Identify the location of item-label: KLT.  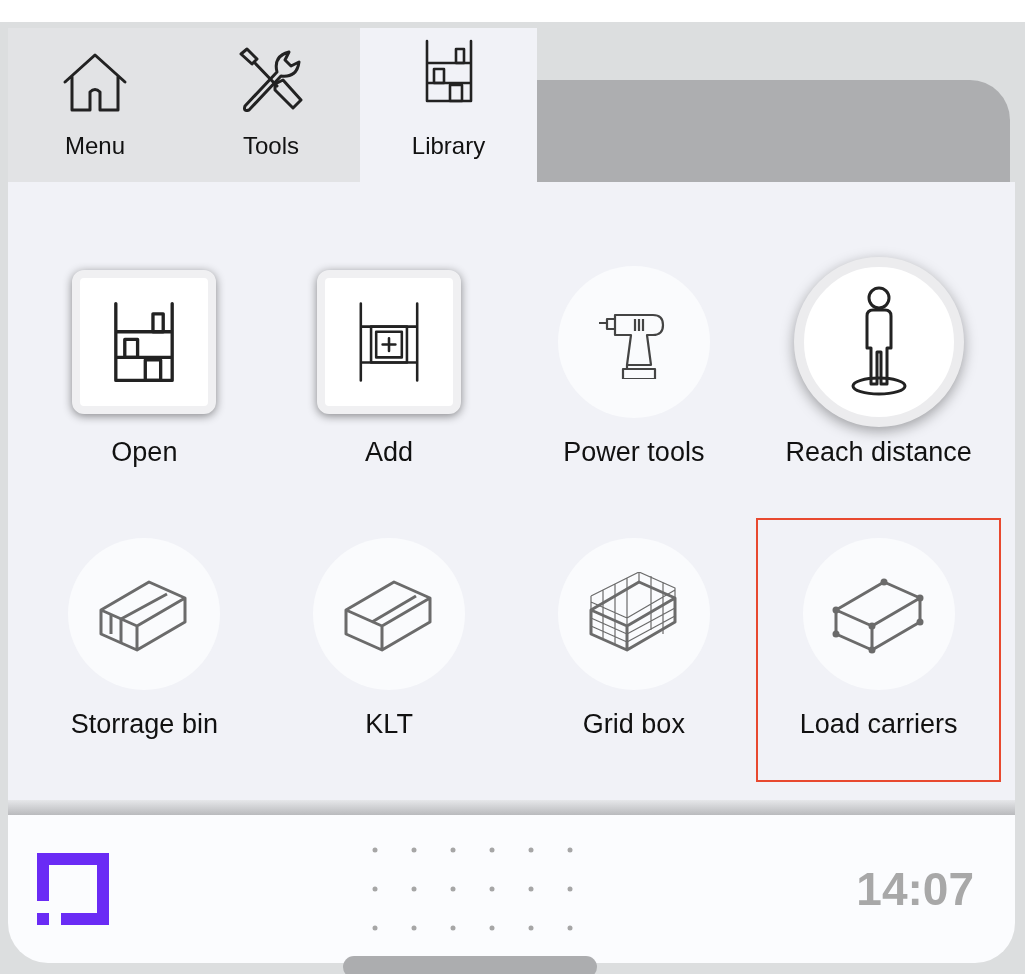
(389, 724).